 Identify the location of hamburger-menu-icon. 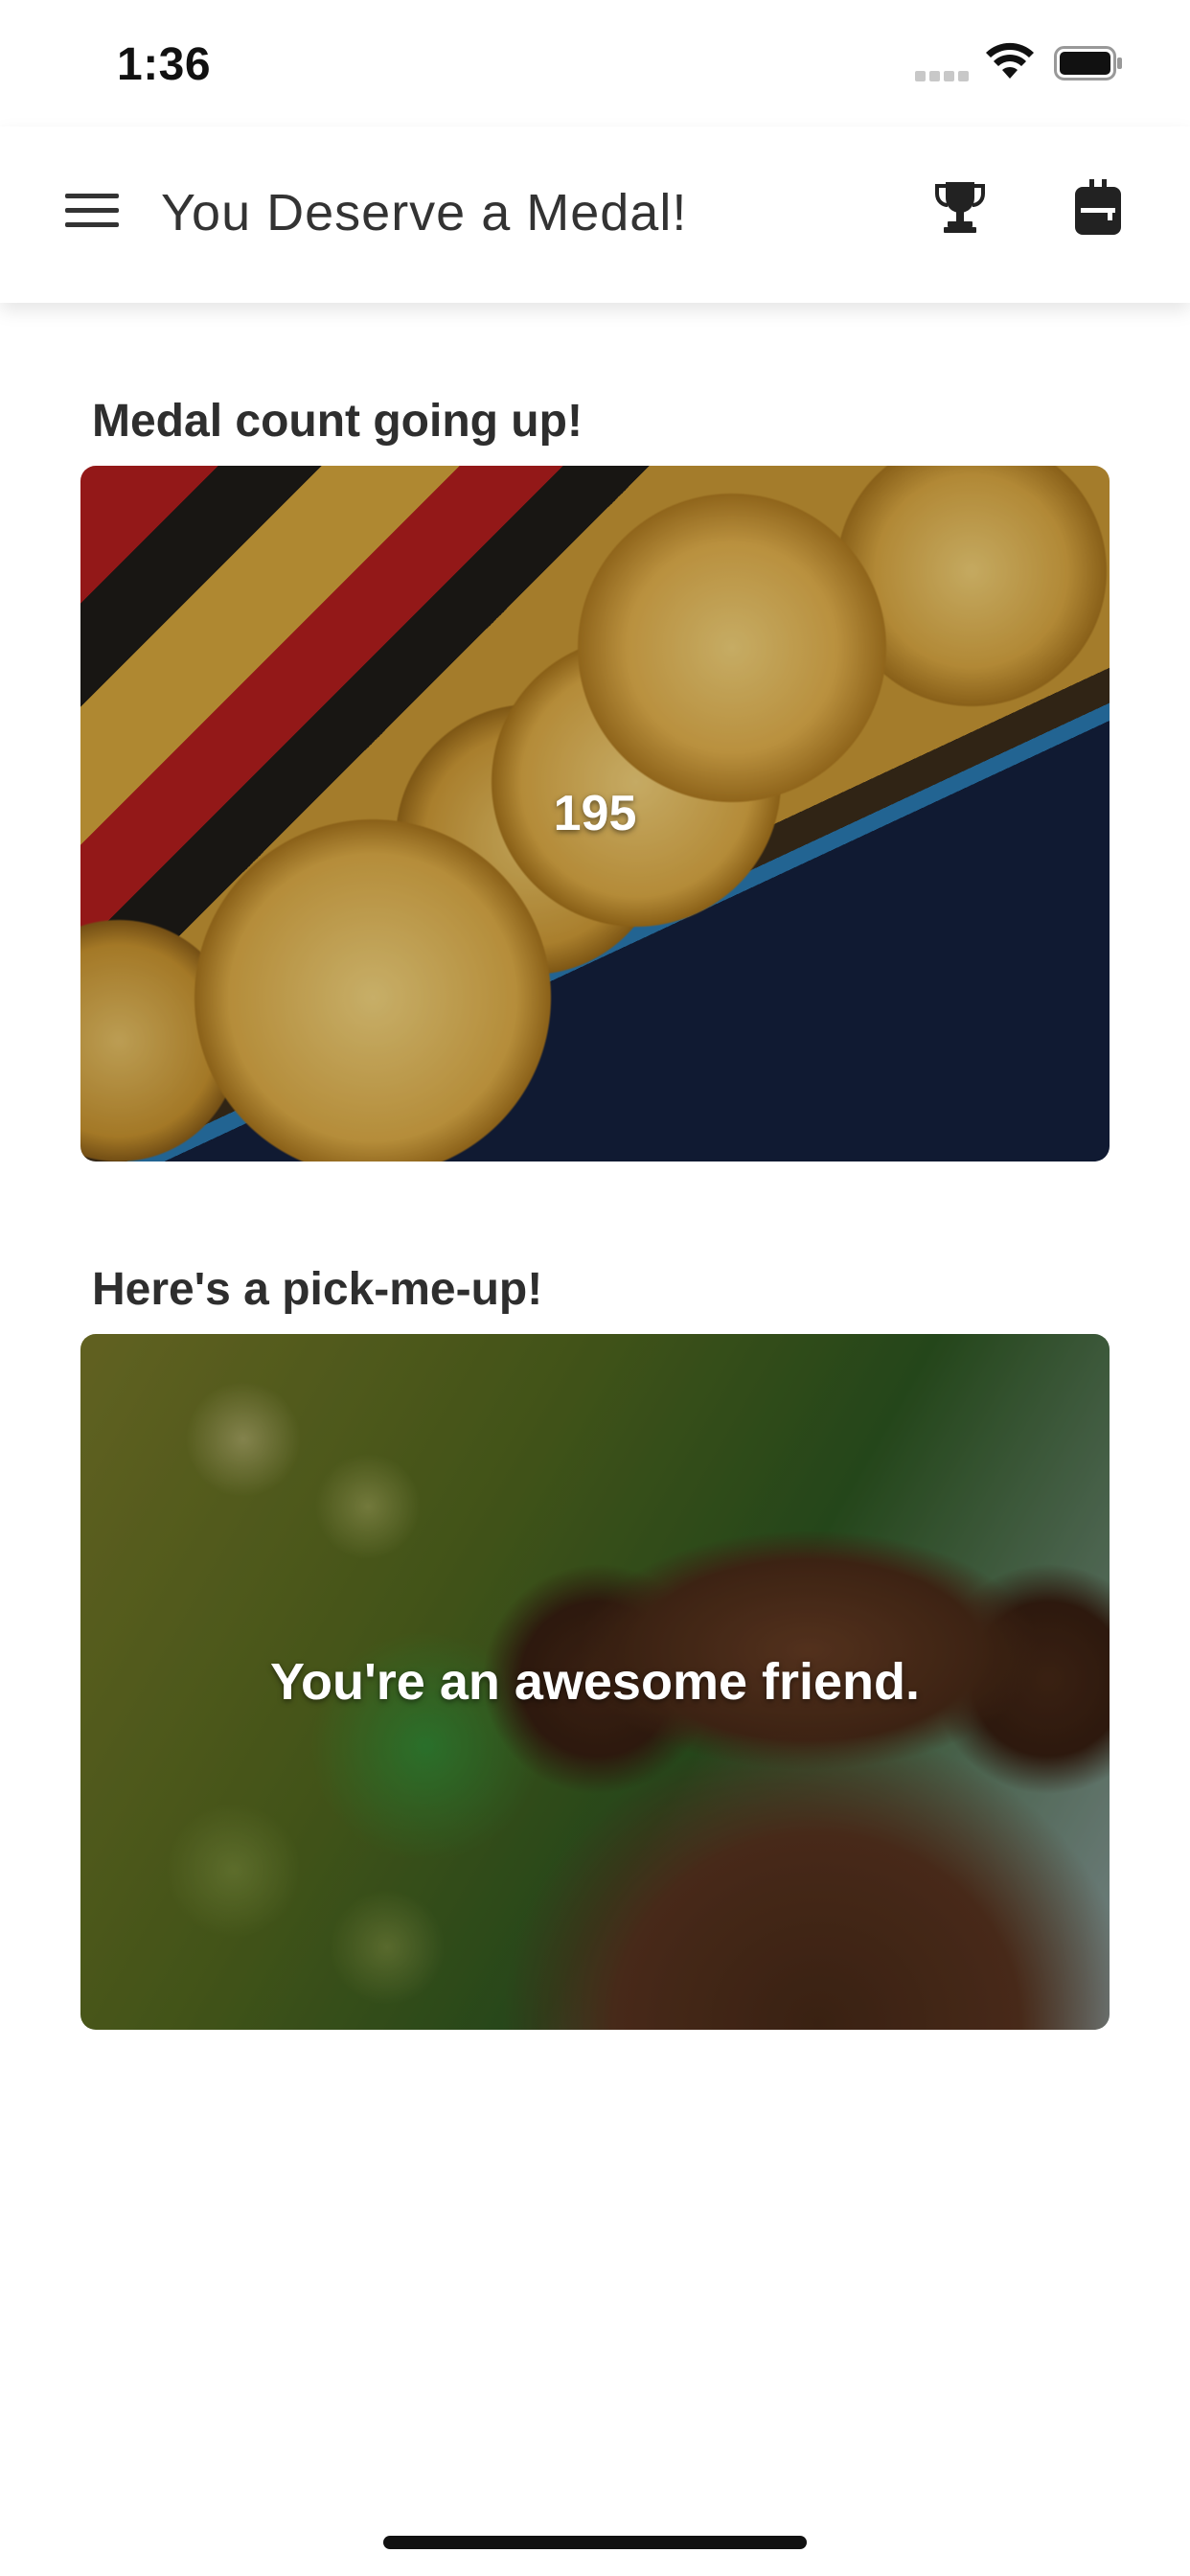
(92, 210).